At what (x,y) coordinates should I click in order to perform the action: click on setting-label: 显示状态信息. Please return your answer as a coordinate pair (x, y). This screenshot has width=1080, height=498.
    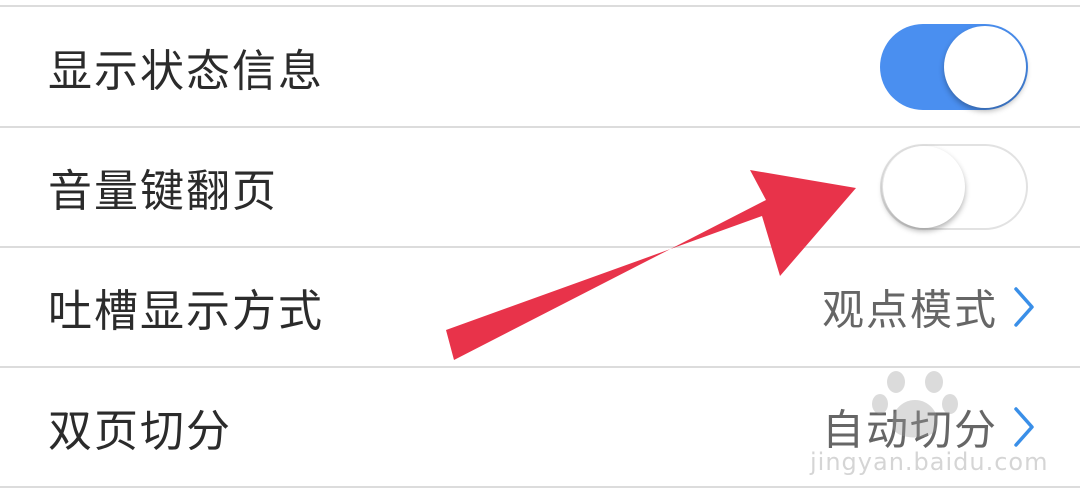
    Looking at the image, I should click on (186, 71).